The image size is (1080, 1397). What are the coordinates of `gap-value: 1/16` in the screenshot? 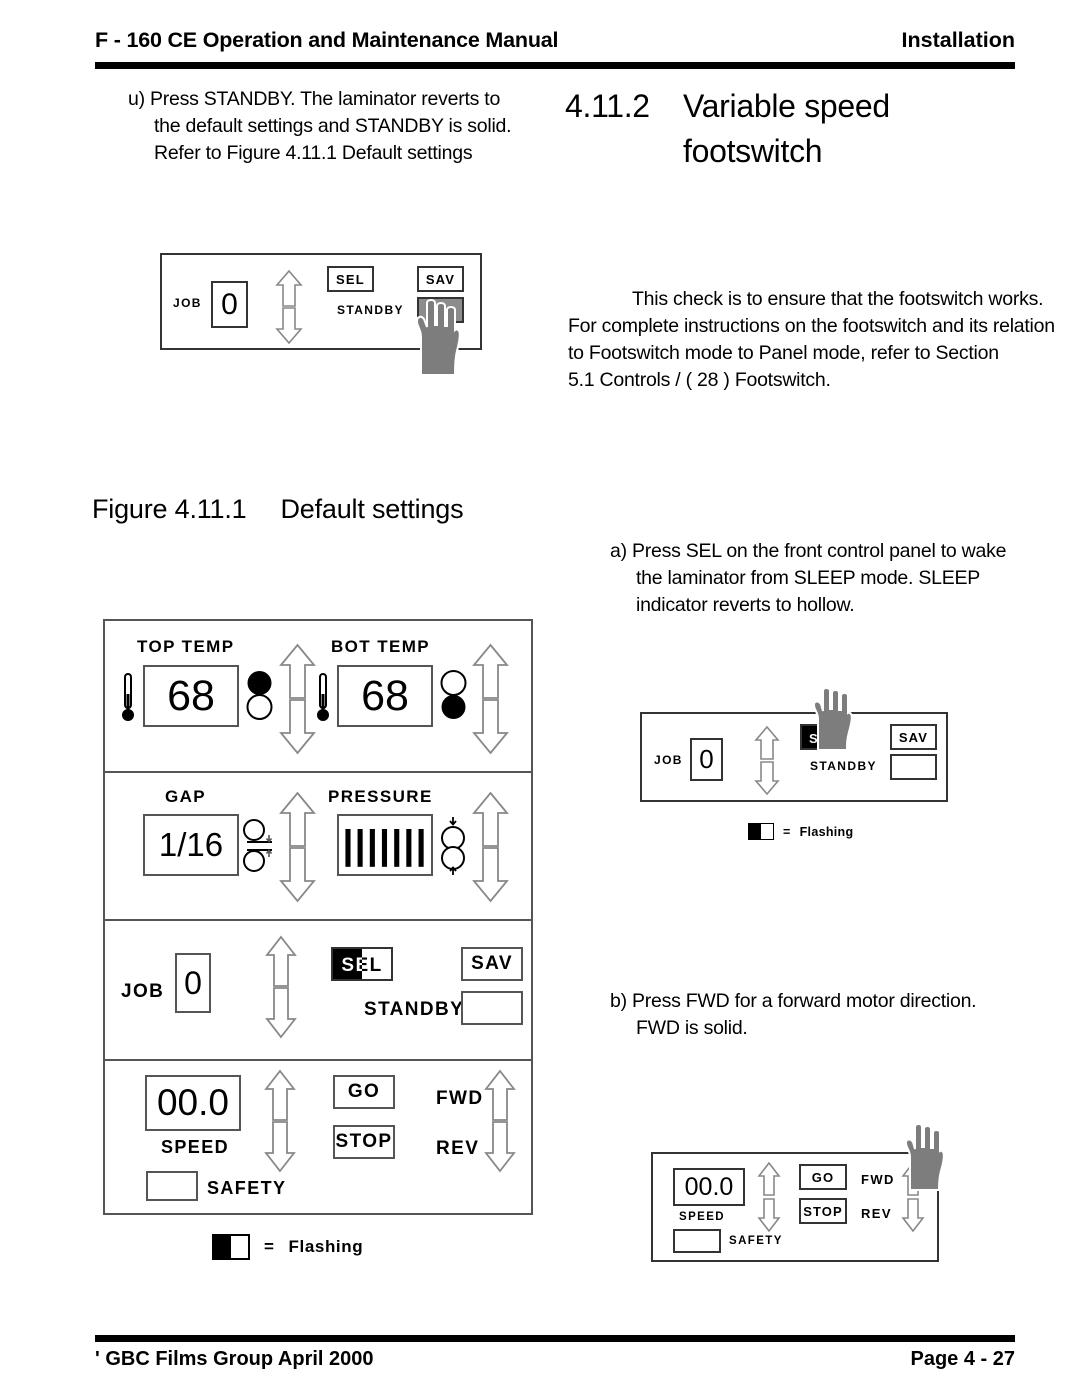 It's located at (191, 844).